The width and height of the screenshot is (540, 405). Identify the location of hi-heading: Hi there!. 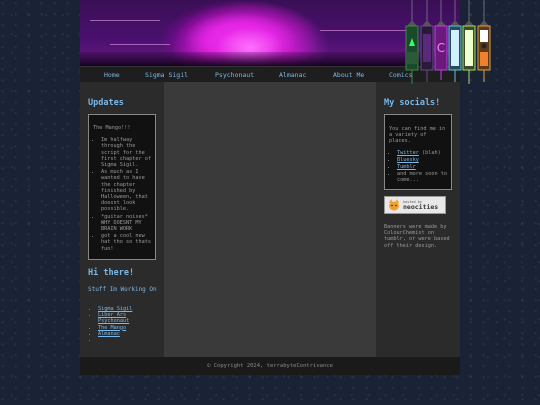
(111, 273).